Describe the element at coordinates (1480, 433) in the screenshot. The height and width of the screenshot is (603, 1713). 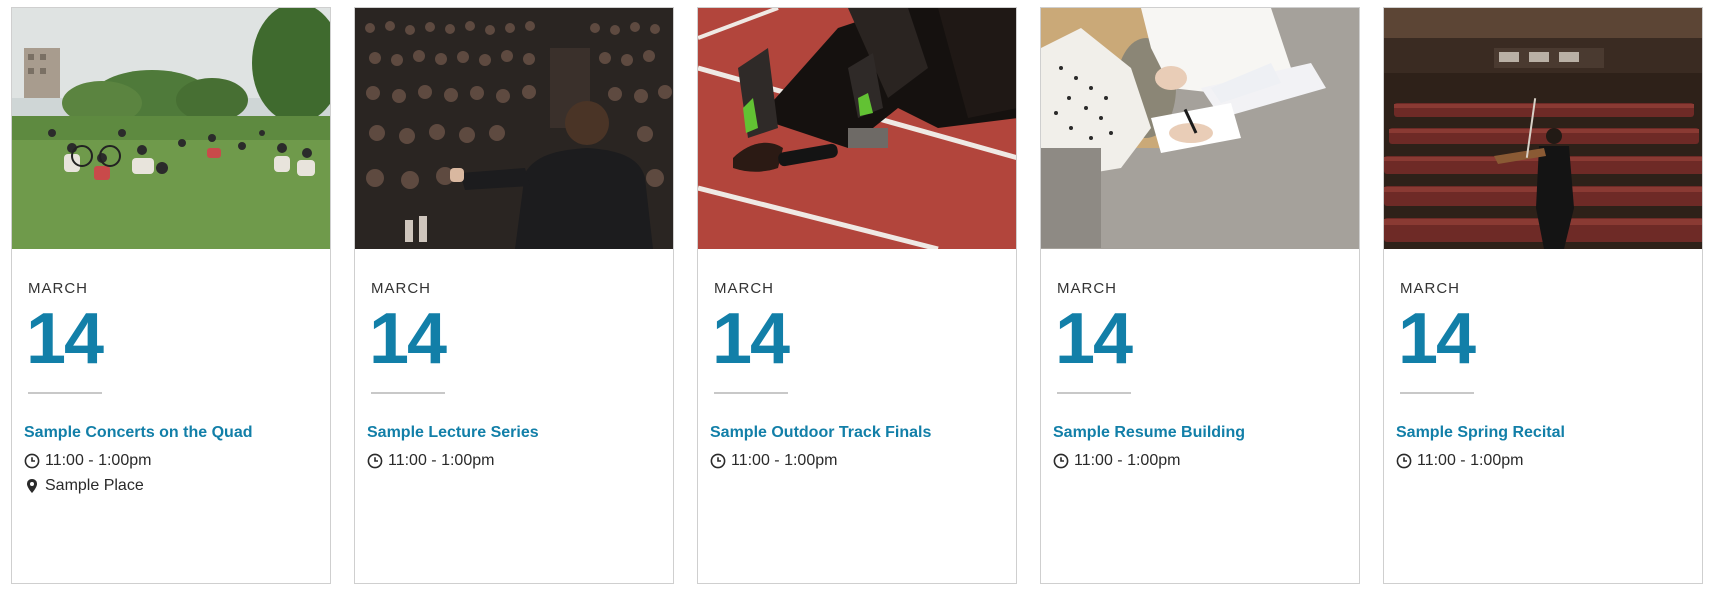
I see `event-title-link: Sample Spring Recital` at that location.